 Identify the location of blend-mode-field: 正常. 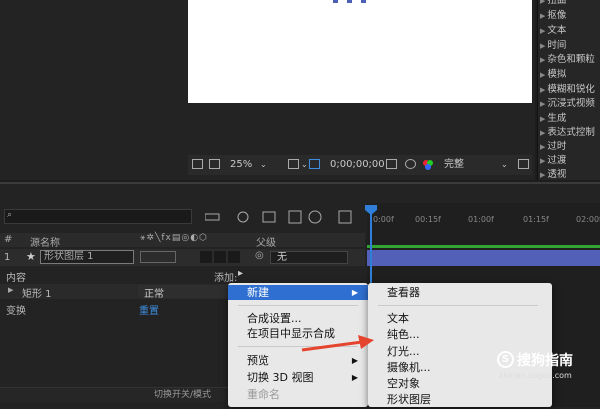
(183, 292).